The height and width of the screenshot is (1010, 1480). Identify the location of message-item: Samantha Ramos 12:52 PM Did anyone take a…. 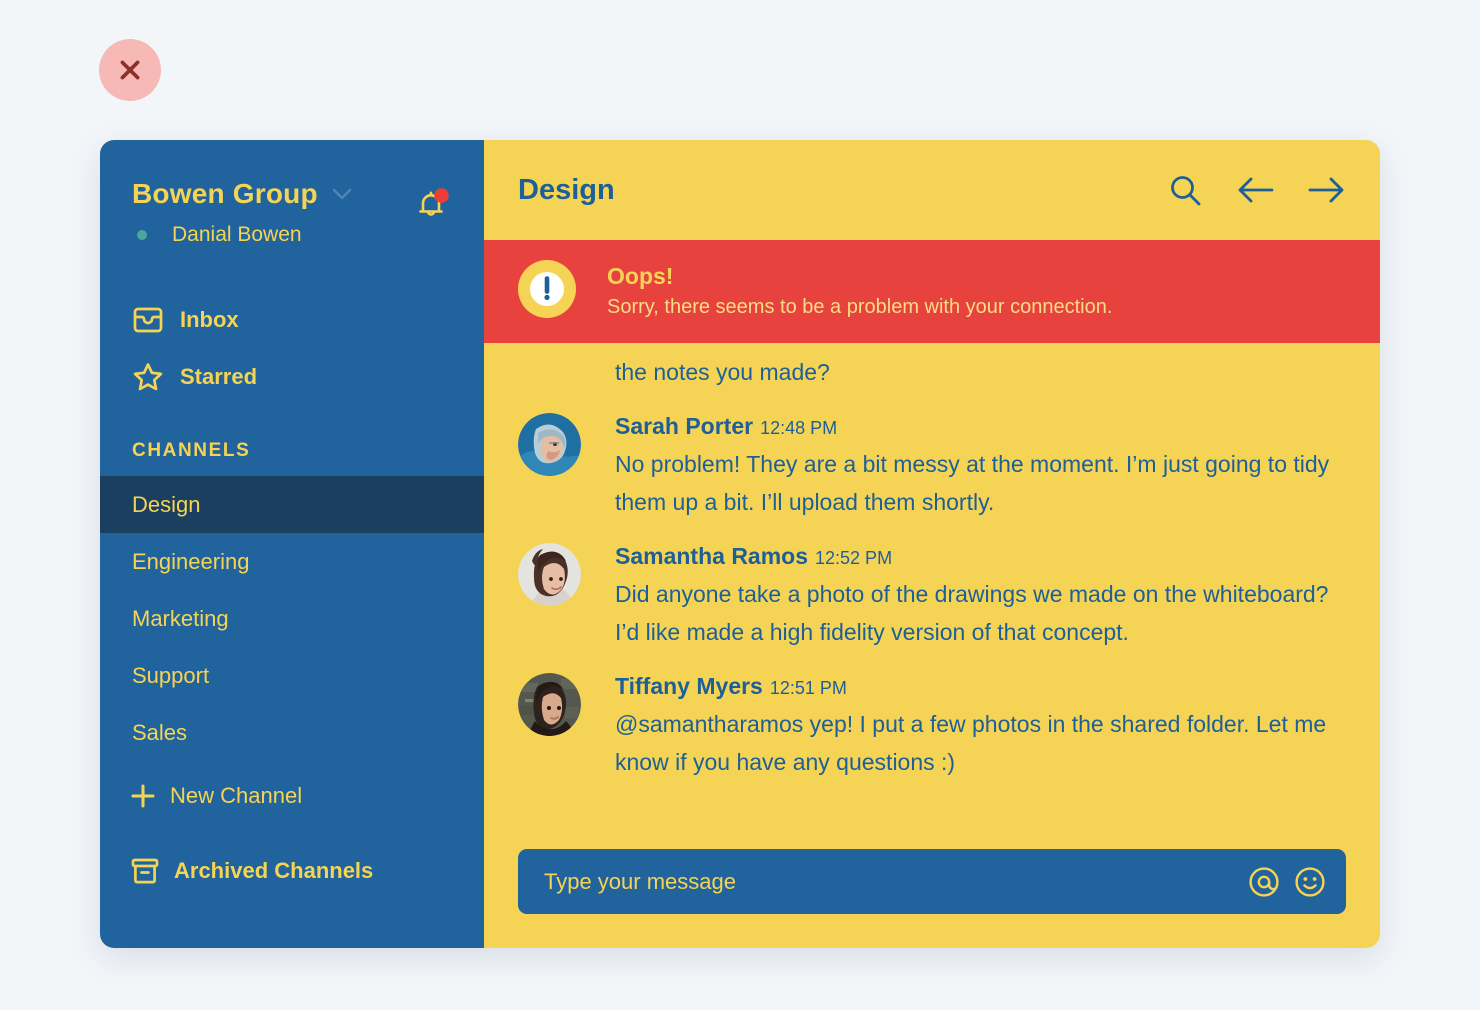
(932, 597).